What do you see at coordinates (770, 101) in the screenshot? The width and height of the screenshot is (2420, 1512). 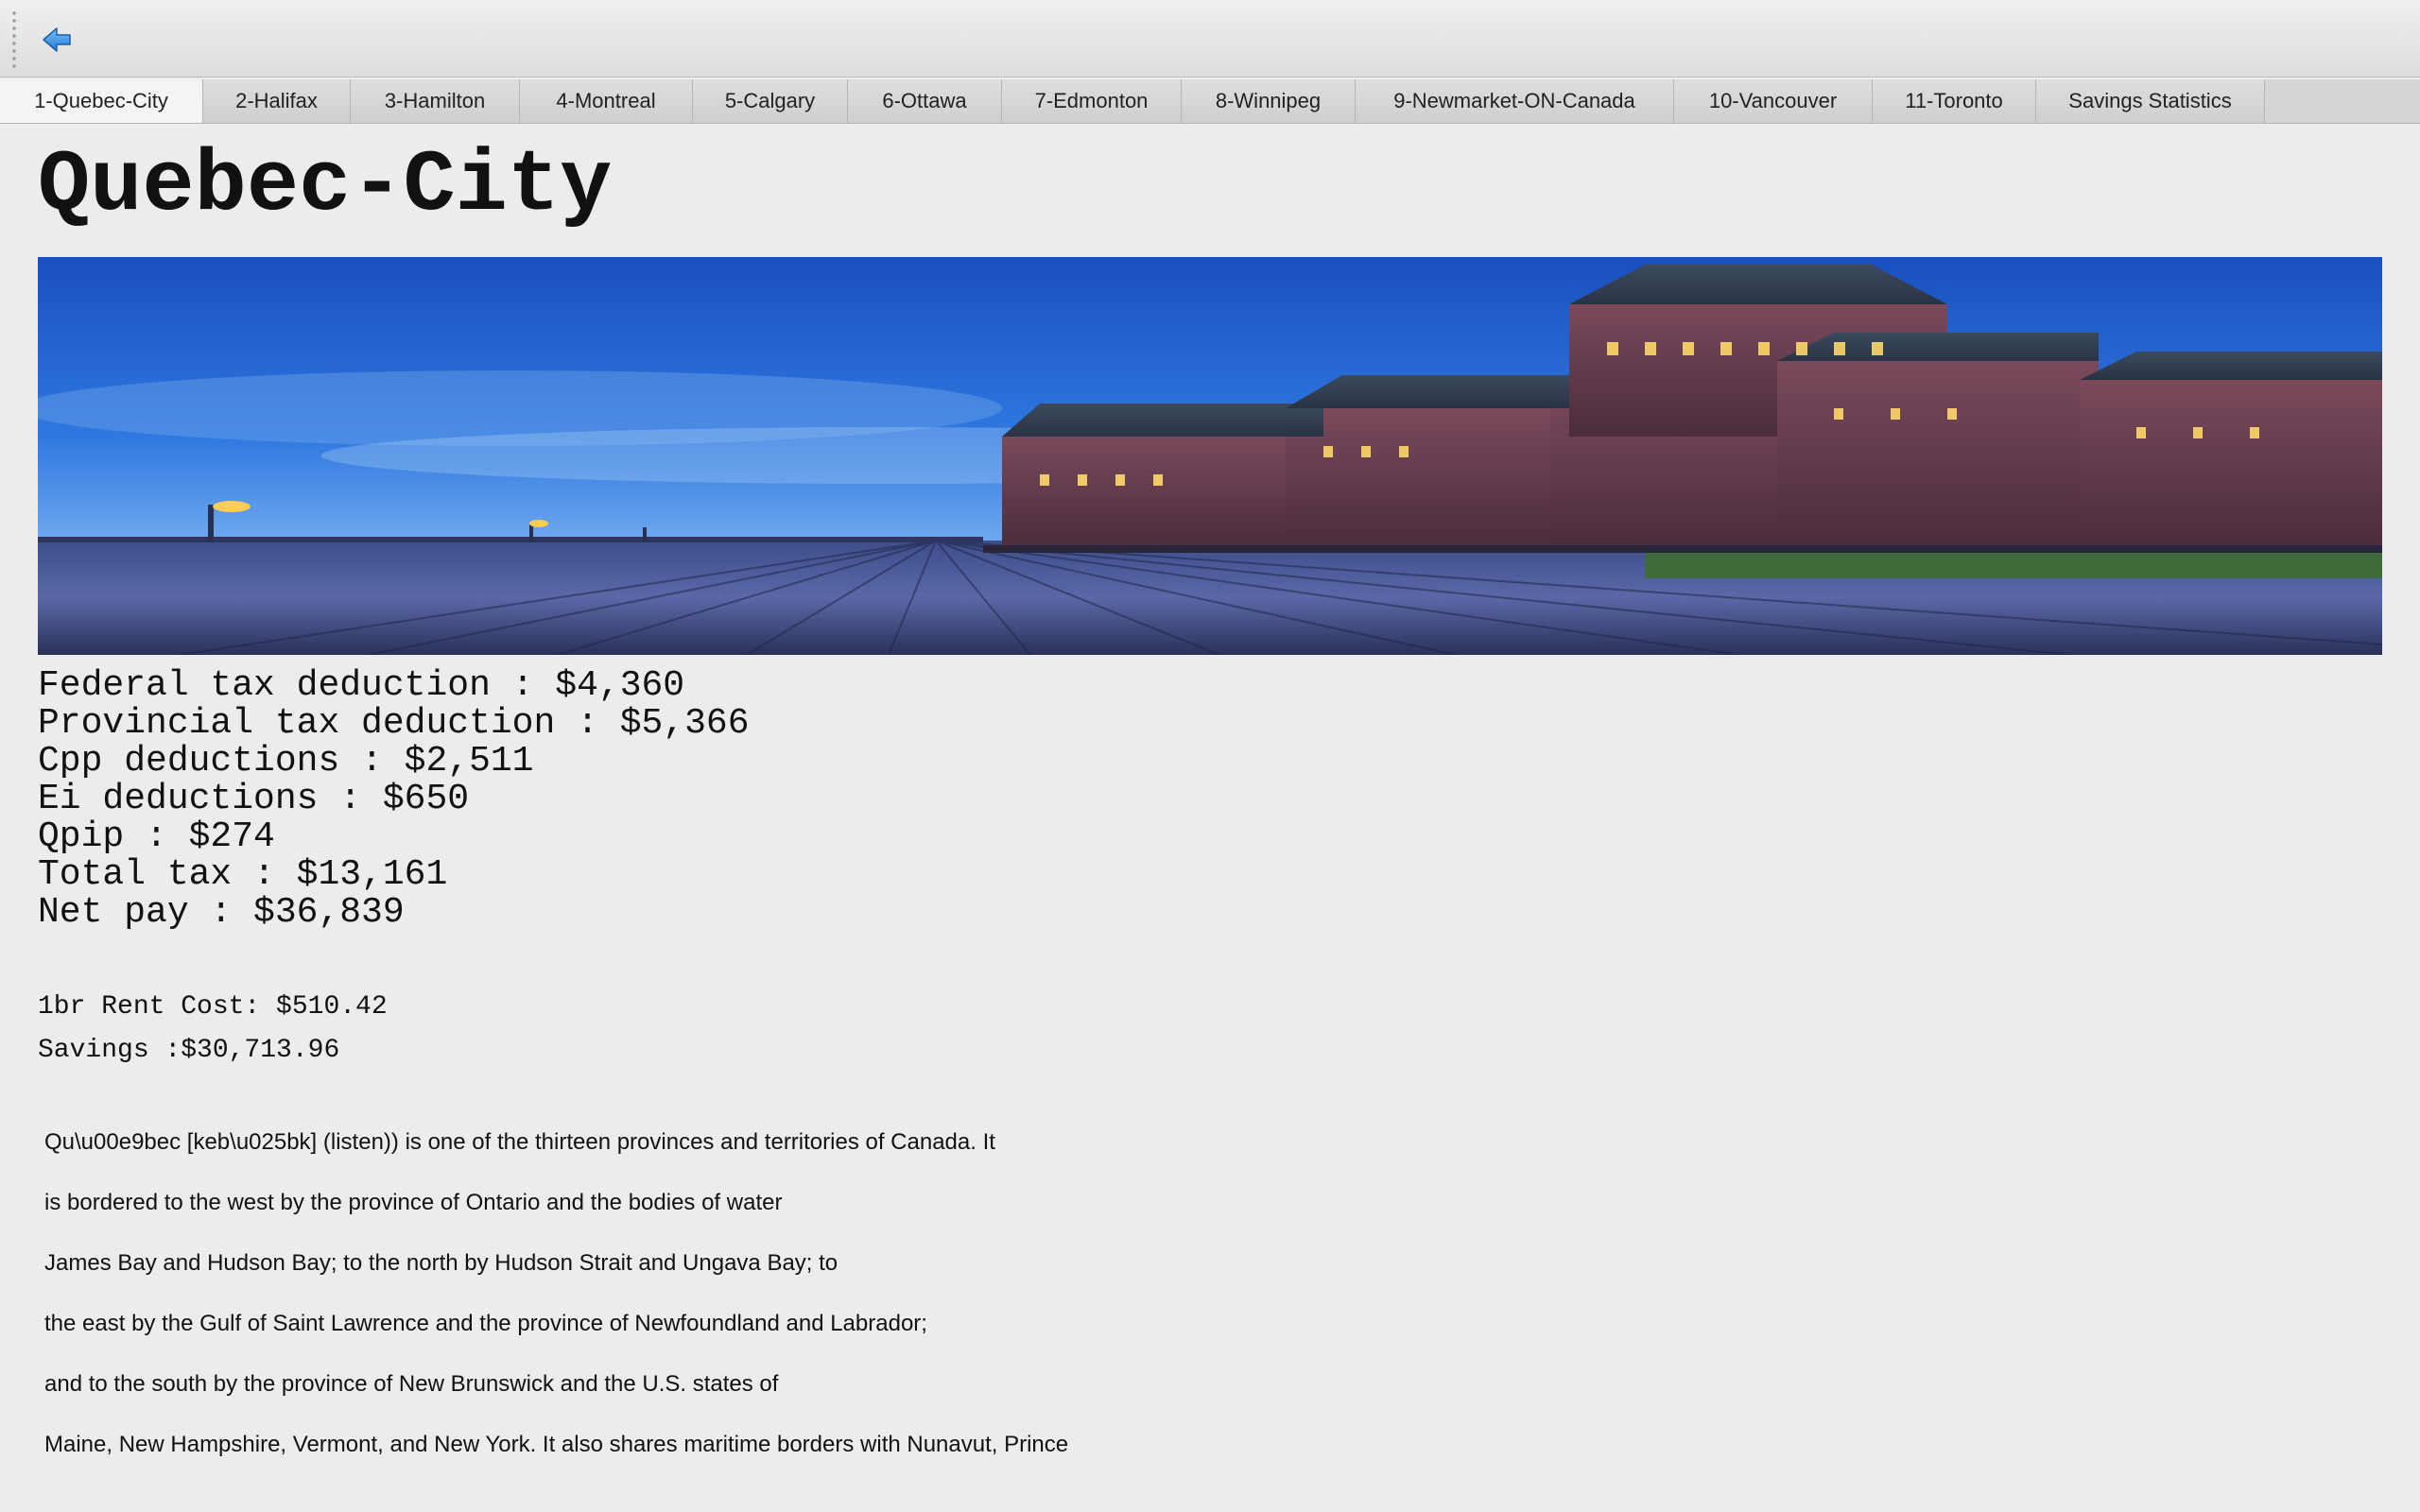 I see `tab-calgary: 5-Calgary` at bounding box center [770, 101].